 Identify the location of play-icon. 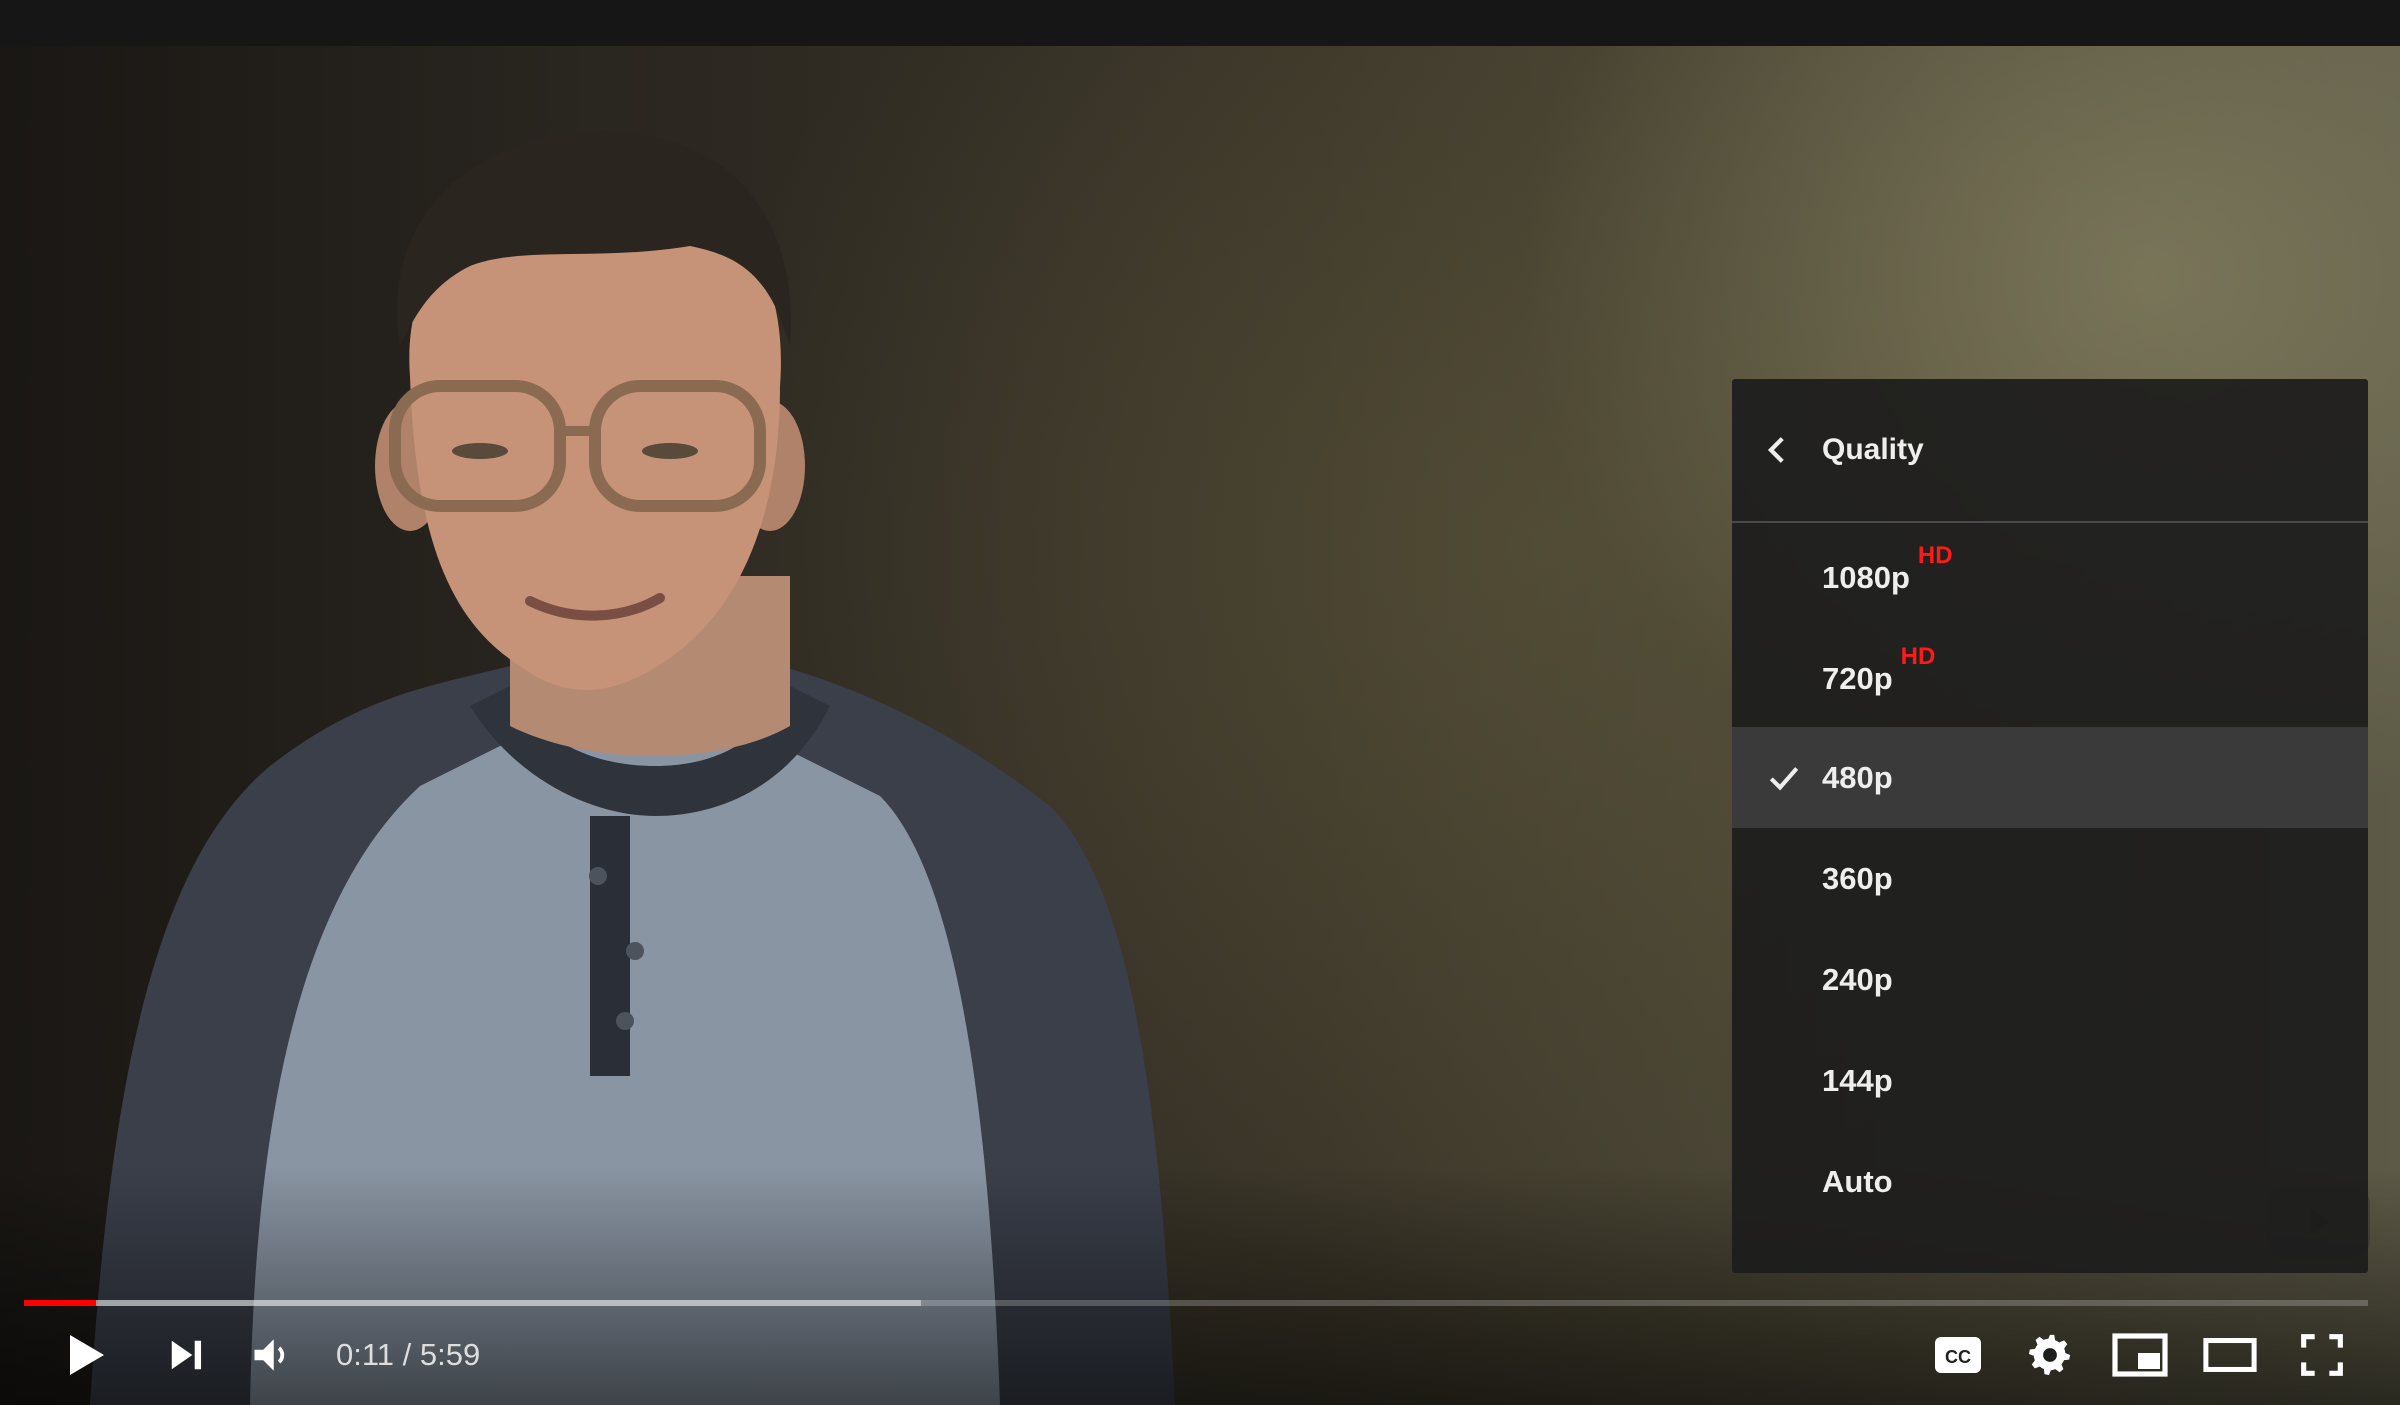
(86, 1355).